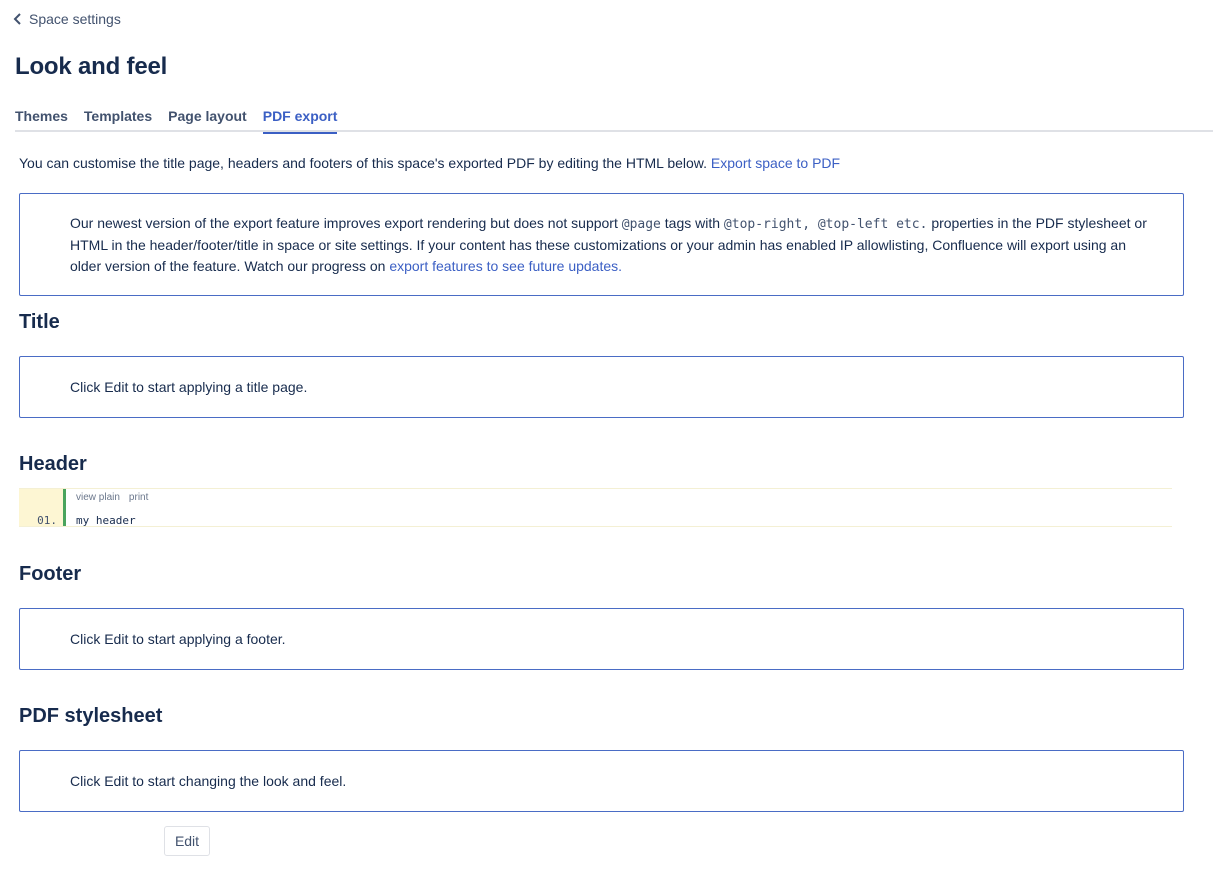 The height and width of the screenshot is (870, 1213). Describe the element at coordinates (187, 841) in the screenshot. I see `edit-button: Edit` at that location.